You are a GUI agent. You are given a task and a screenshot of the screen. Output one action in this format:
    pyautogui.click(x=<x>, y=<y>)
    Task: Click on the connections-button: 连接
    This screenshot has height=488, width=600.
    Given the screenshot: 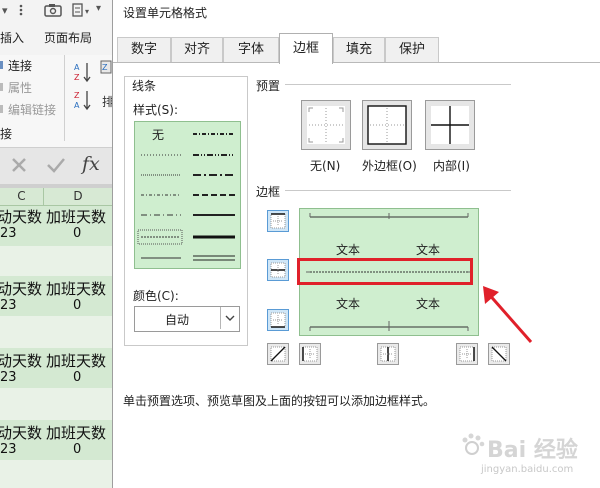 What is the action you would take?
    pyautogui.click(x=20, y=65)
    